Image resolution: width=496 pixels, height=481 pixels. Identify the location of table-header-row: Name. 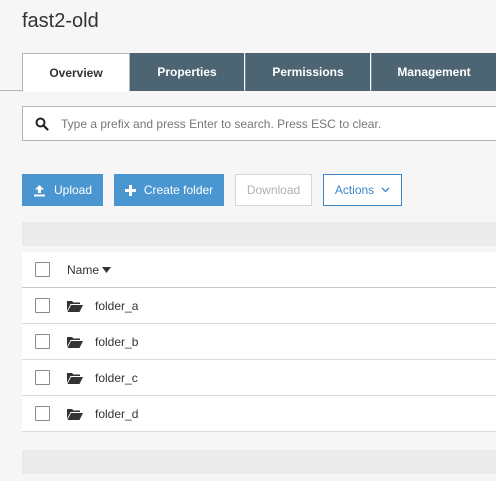
(259, 270).